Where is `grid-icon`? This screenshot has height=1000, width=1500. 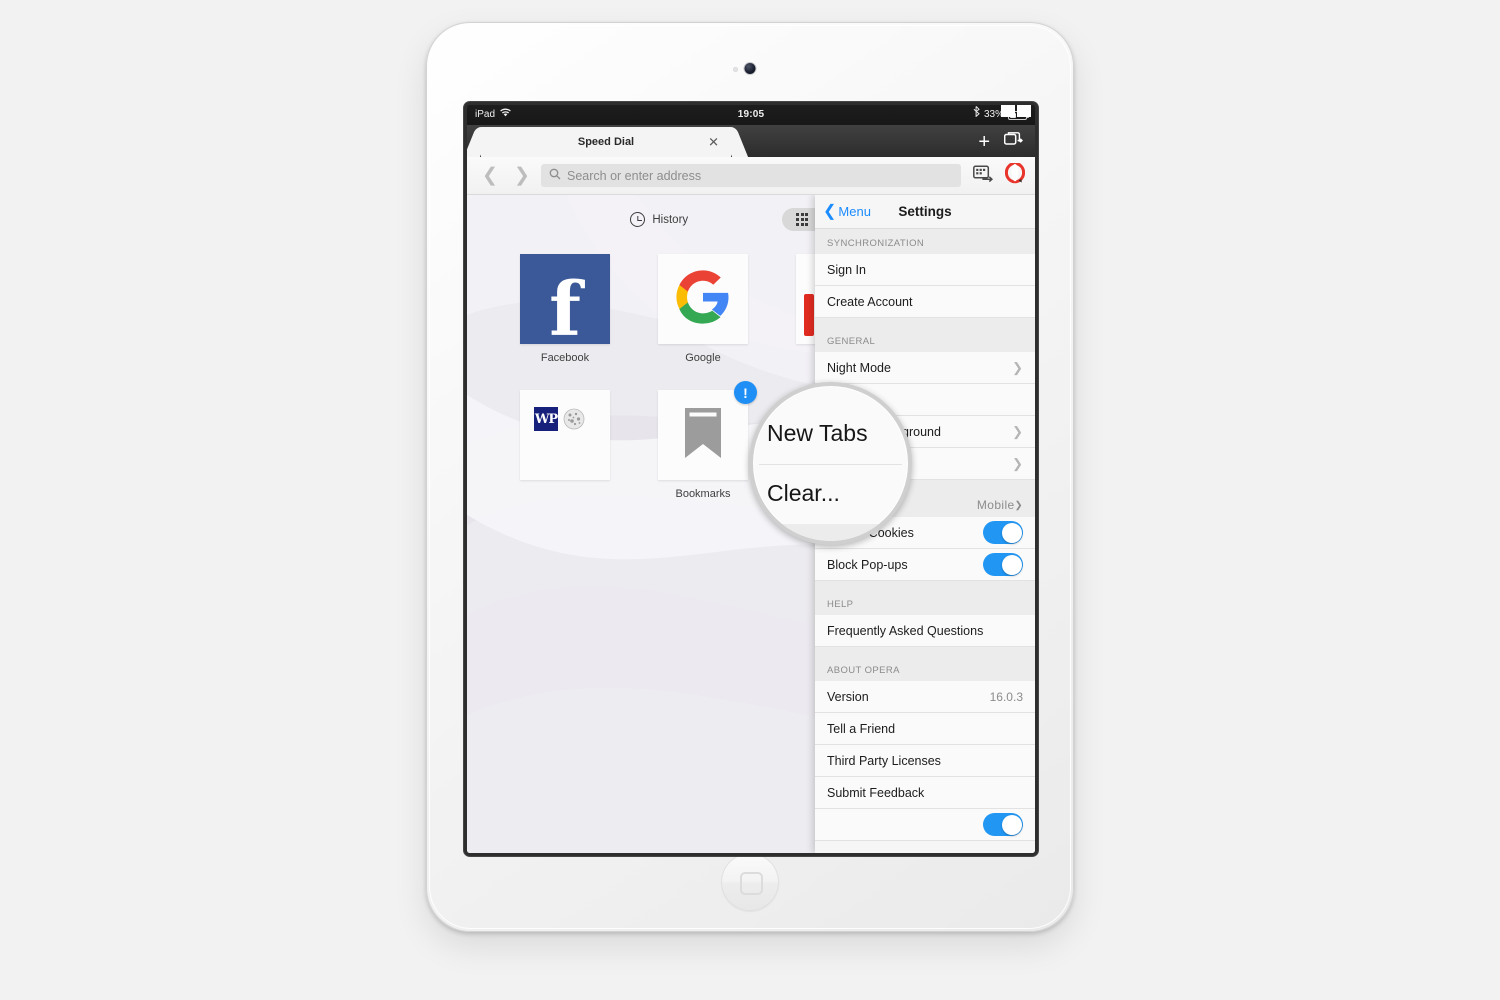 grid-icon is located at coordinates (802, 219).